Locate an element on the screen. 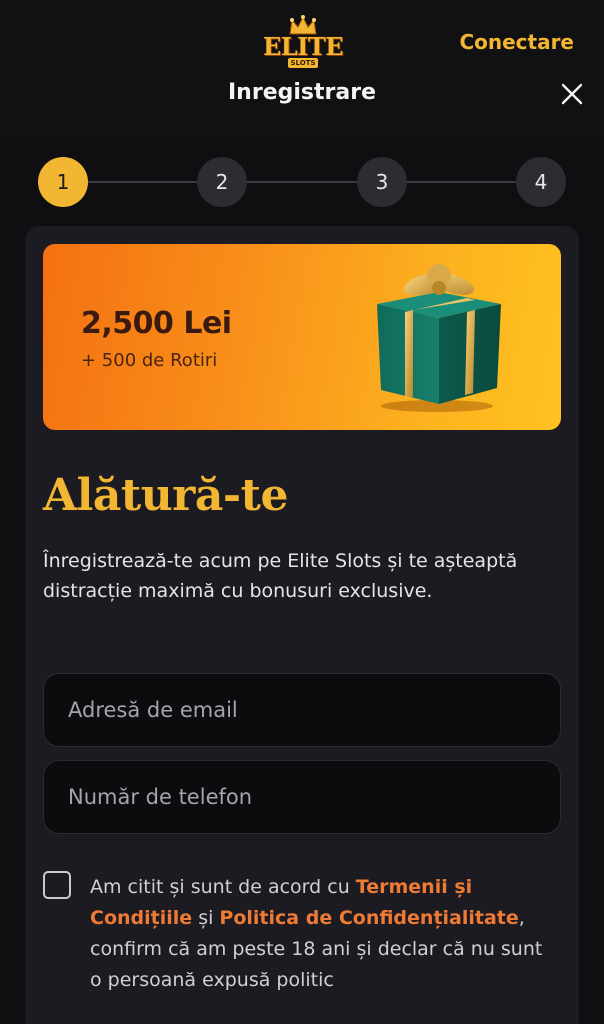 Image resolution: width=604 pixels, height=1024 pixels. step-4: 4 is located at coordinates (541, 182).